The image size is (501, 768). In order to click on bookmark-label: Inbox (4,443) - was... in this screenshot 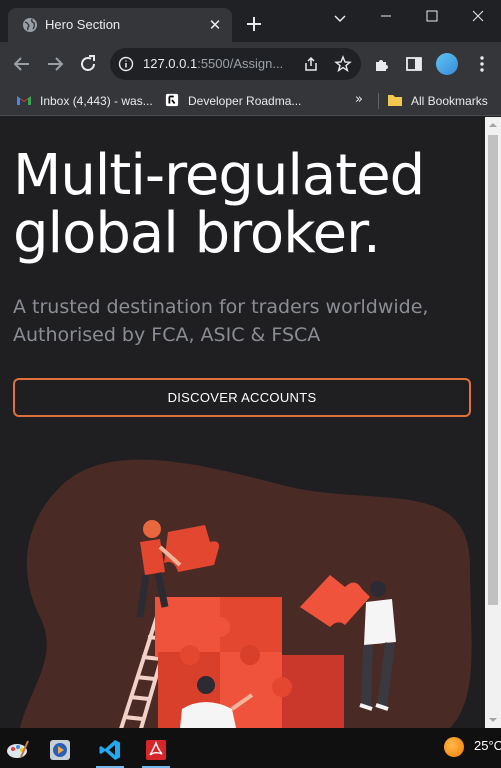, I will do `click(96, 101)`.